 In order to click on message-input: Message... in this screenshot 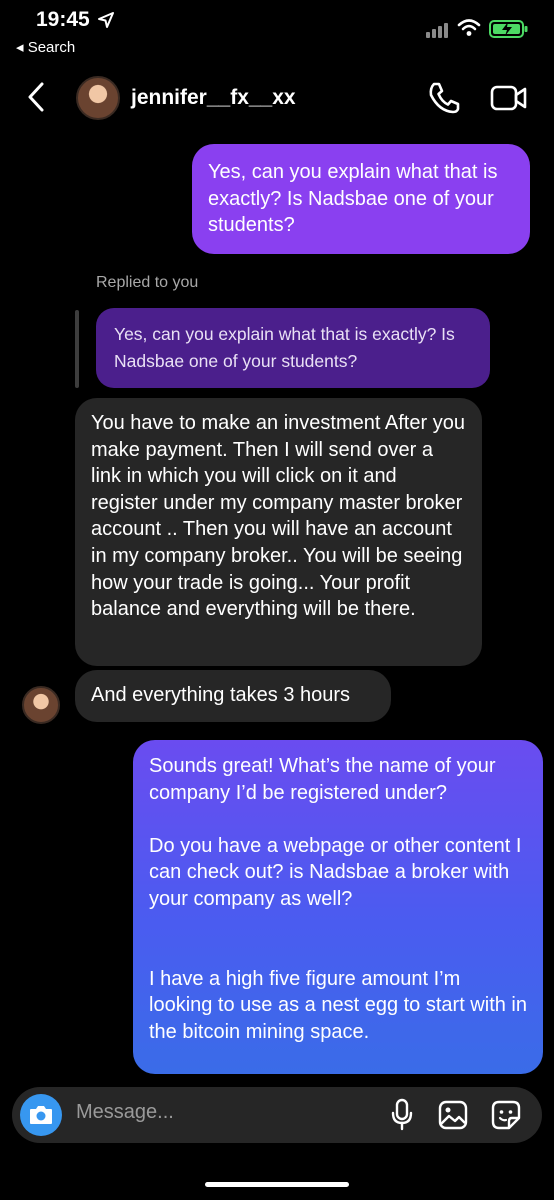, I will do `click(125, 1112)`.